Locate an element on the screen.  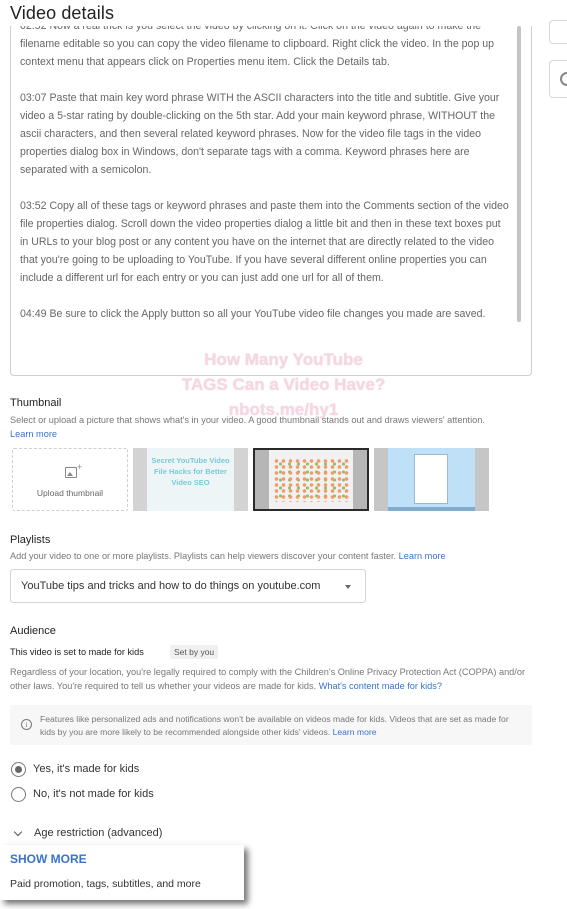
dropdown-arrow-icon is located at coordinates (348, 587).